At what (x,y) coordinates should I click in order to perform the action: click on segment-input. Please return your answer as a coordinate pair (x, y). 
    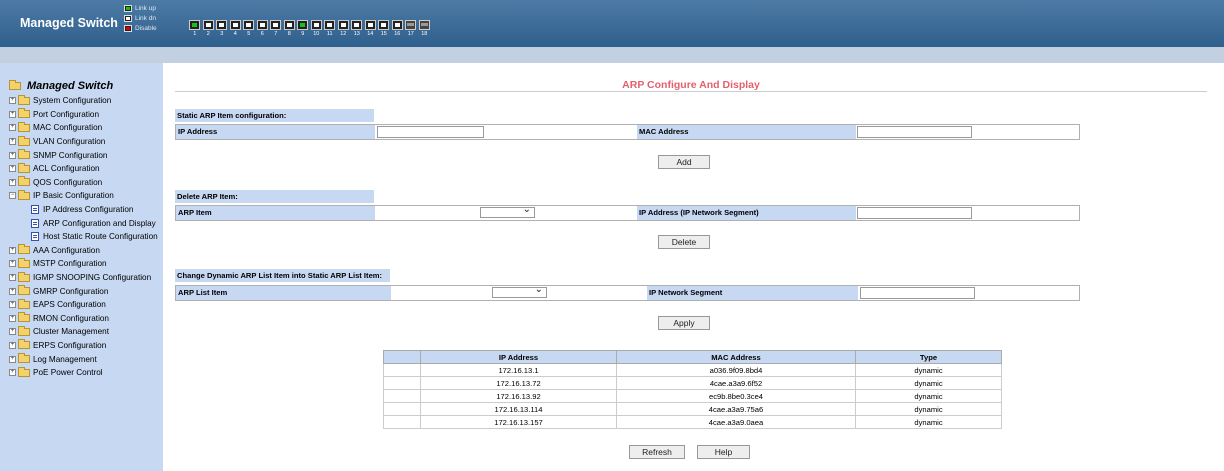
    Looking at the image, I should click on (917, 293).